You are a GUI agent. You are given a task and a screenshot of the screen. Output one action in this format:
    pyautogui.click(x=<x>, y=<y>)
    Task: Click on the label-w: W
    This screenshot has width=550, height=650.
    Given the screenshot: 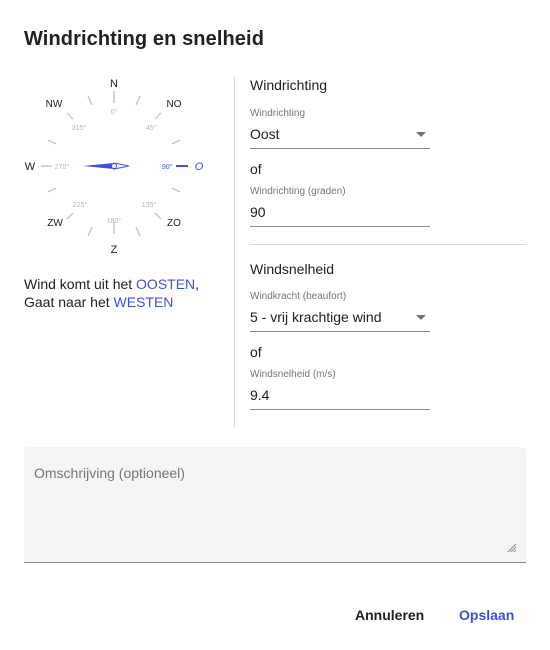 What is the action you would take?
    pyautogui.click(x=30, y=167)
    